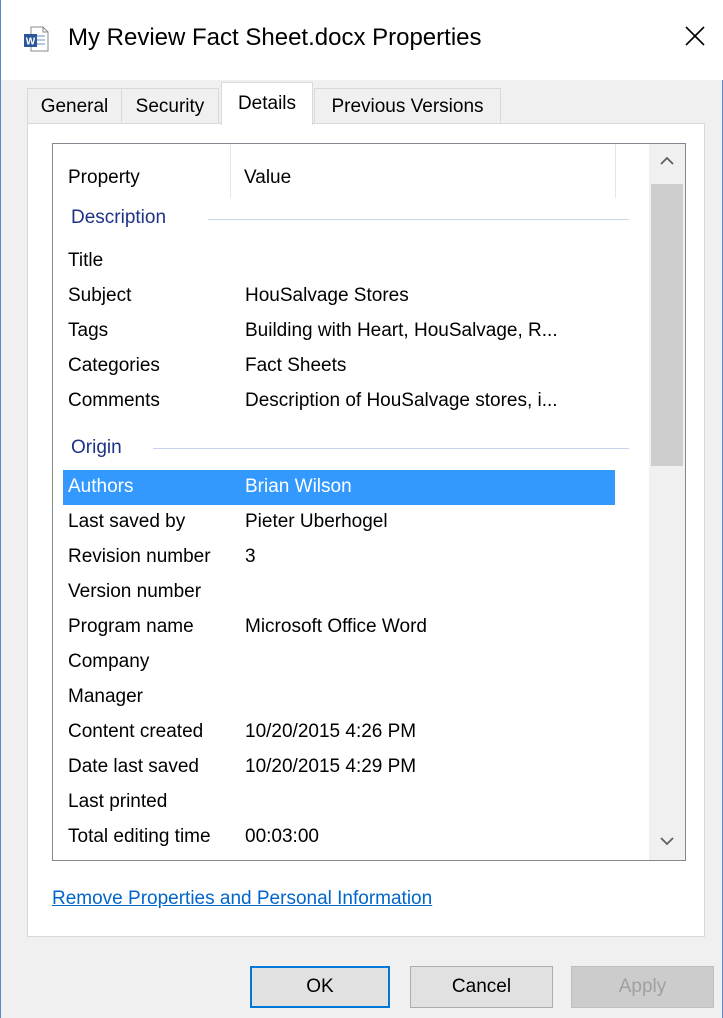 This screenshot has height=1018, width=723. I want to click on apply-button: Apply, so click(642, 987).